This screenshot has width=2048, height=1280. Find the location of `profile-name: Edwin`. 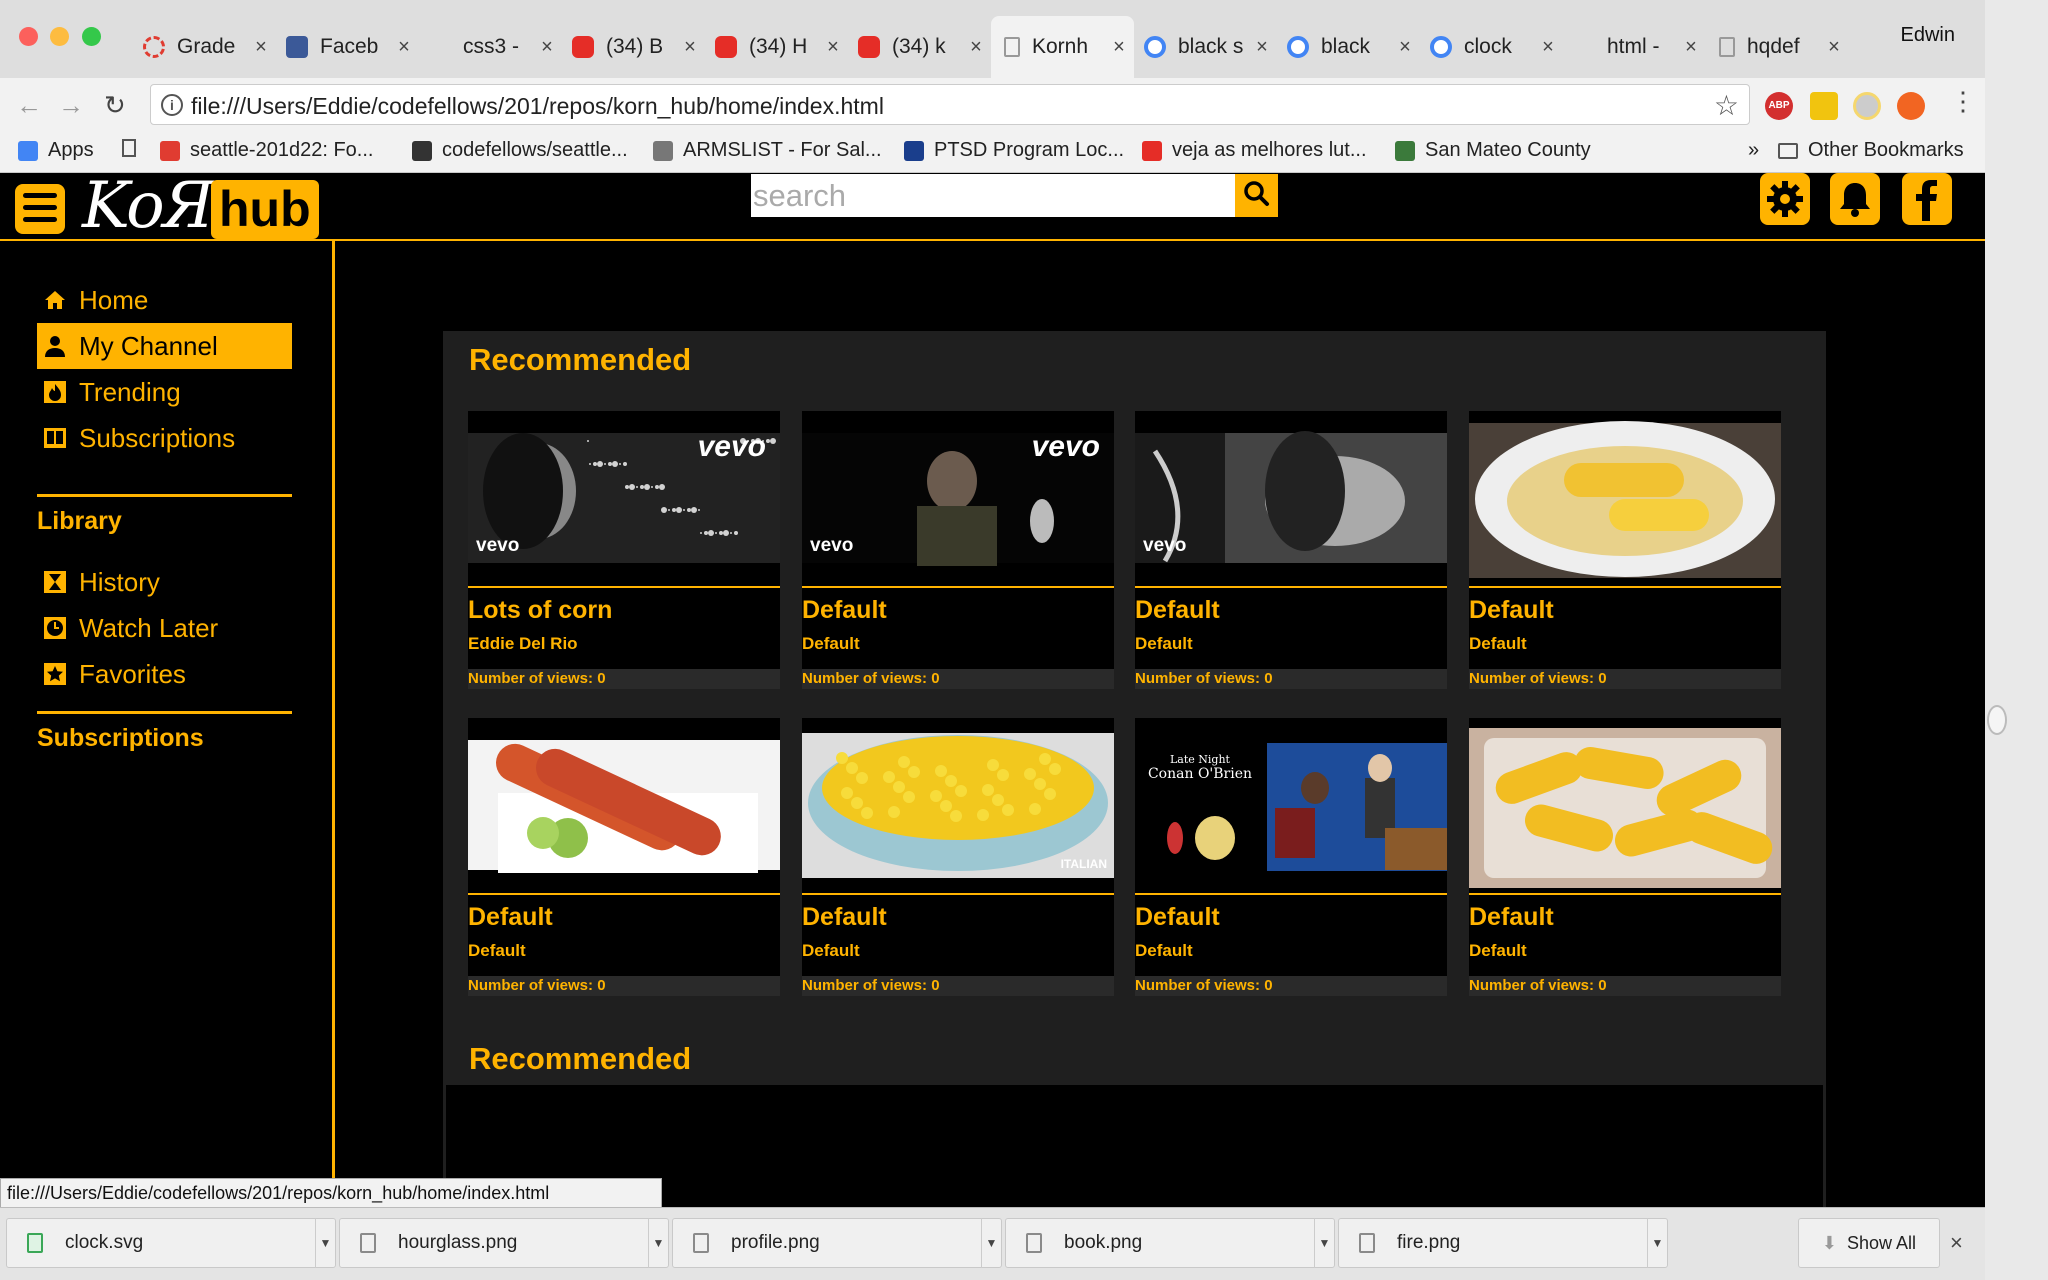

profile-name: Edwin is located at coordinates (1928, 35).